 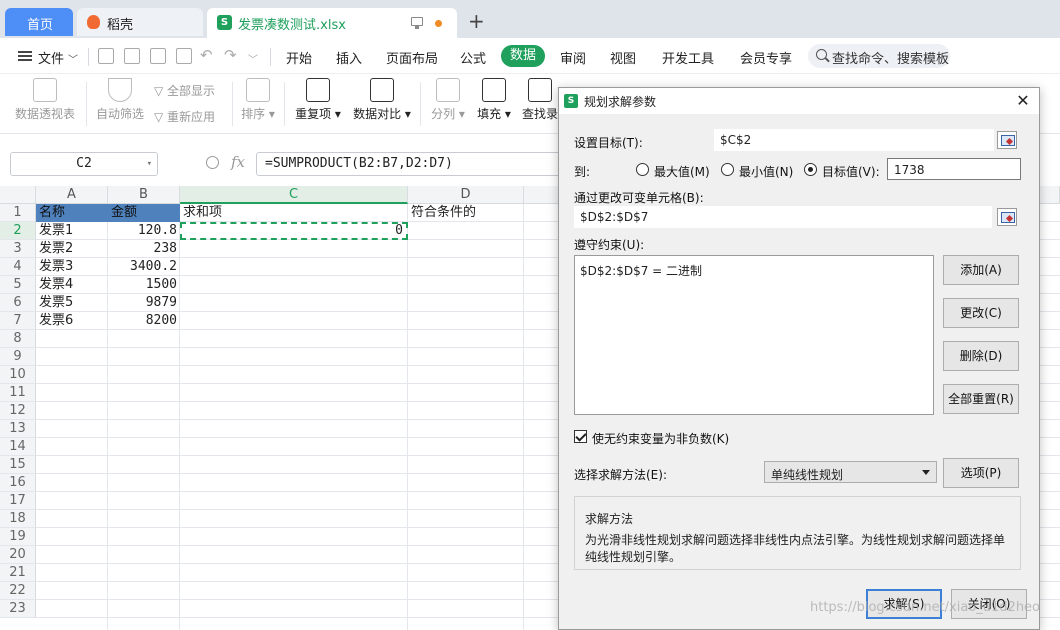 What do you see at coordinates (981, 313) in the screenshot?
I see `change-constraint-button: 更改(C)` at bounding box center [981, 313].